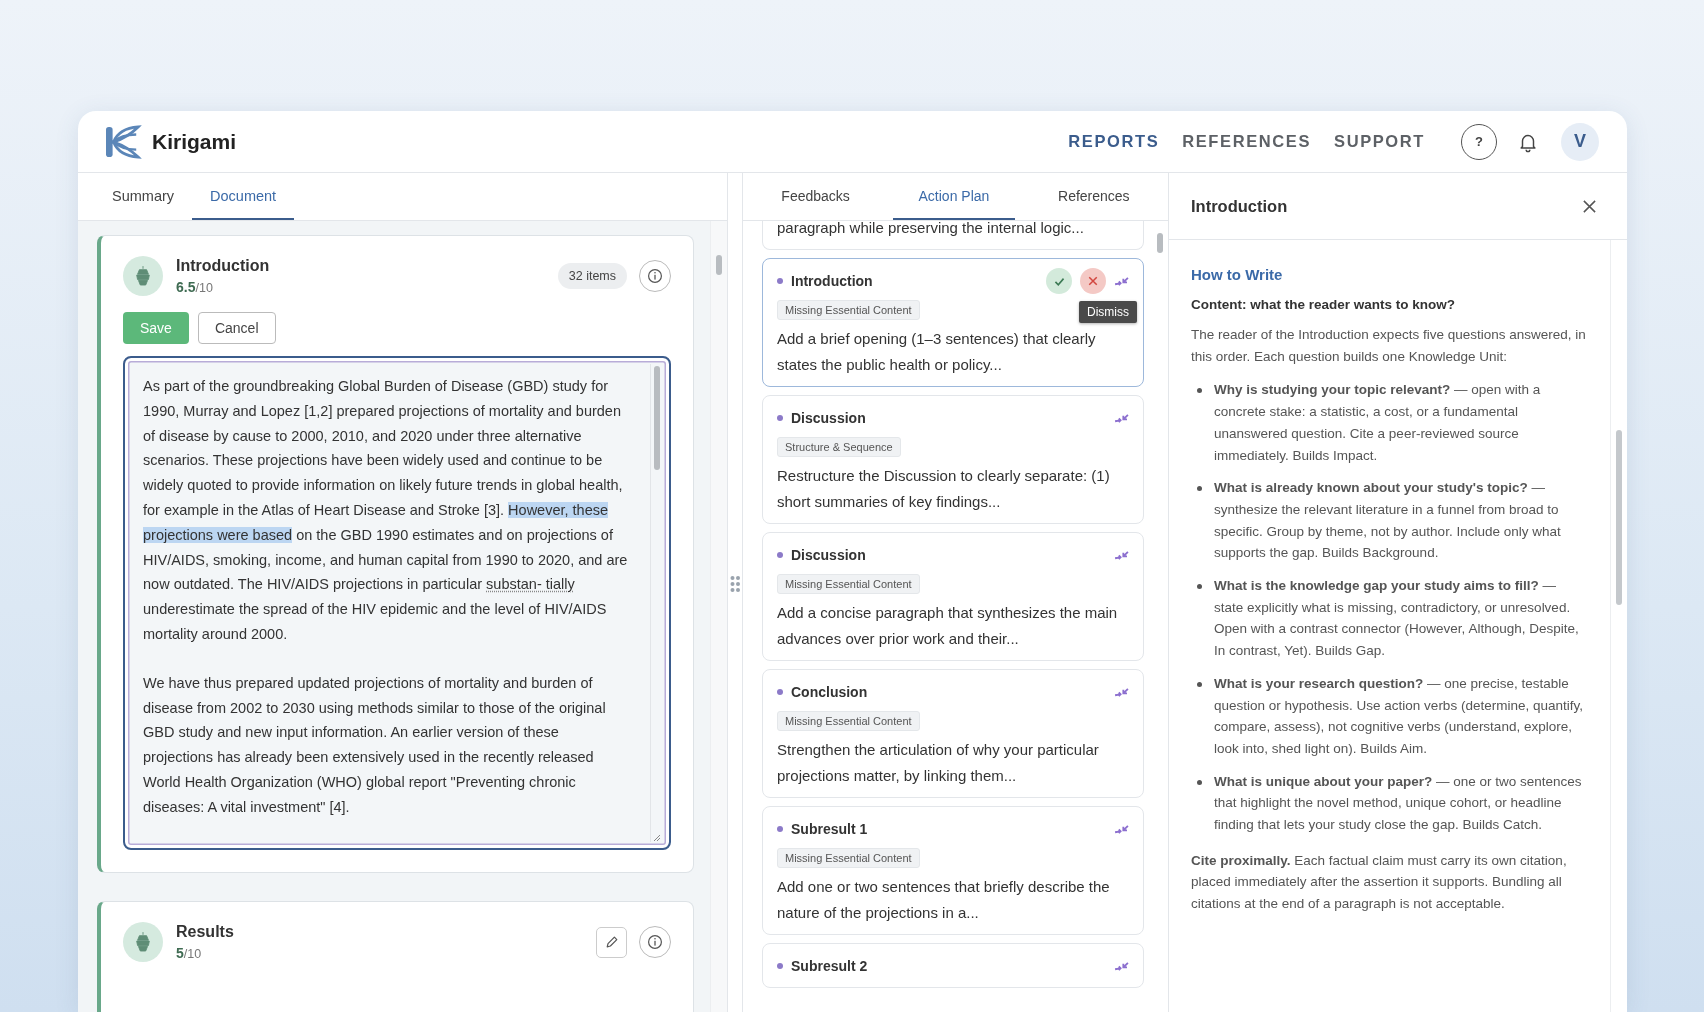  What do you see at coordinates (953, 965) in the screenshot?
I see `action-card: Subresult 2` at bounding box center [953, 965].